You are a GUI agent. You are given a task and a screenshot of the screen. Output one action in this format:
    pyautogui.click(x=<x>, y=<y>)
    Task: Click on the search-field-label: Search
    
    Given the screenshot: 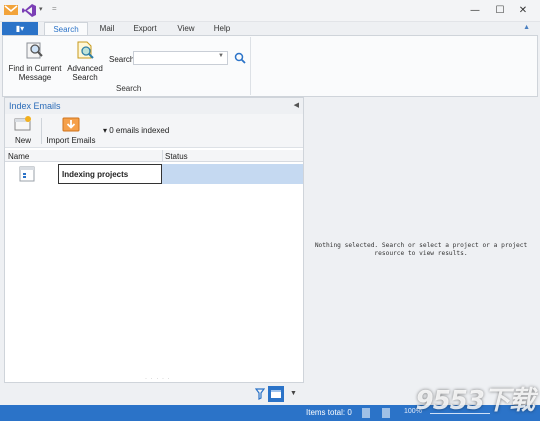 What is the action you would take?
    pyautogui.click(x=122, y=59)
    